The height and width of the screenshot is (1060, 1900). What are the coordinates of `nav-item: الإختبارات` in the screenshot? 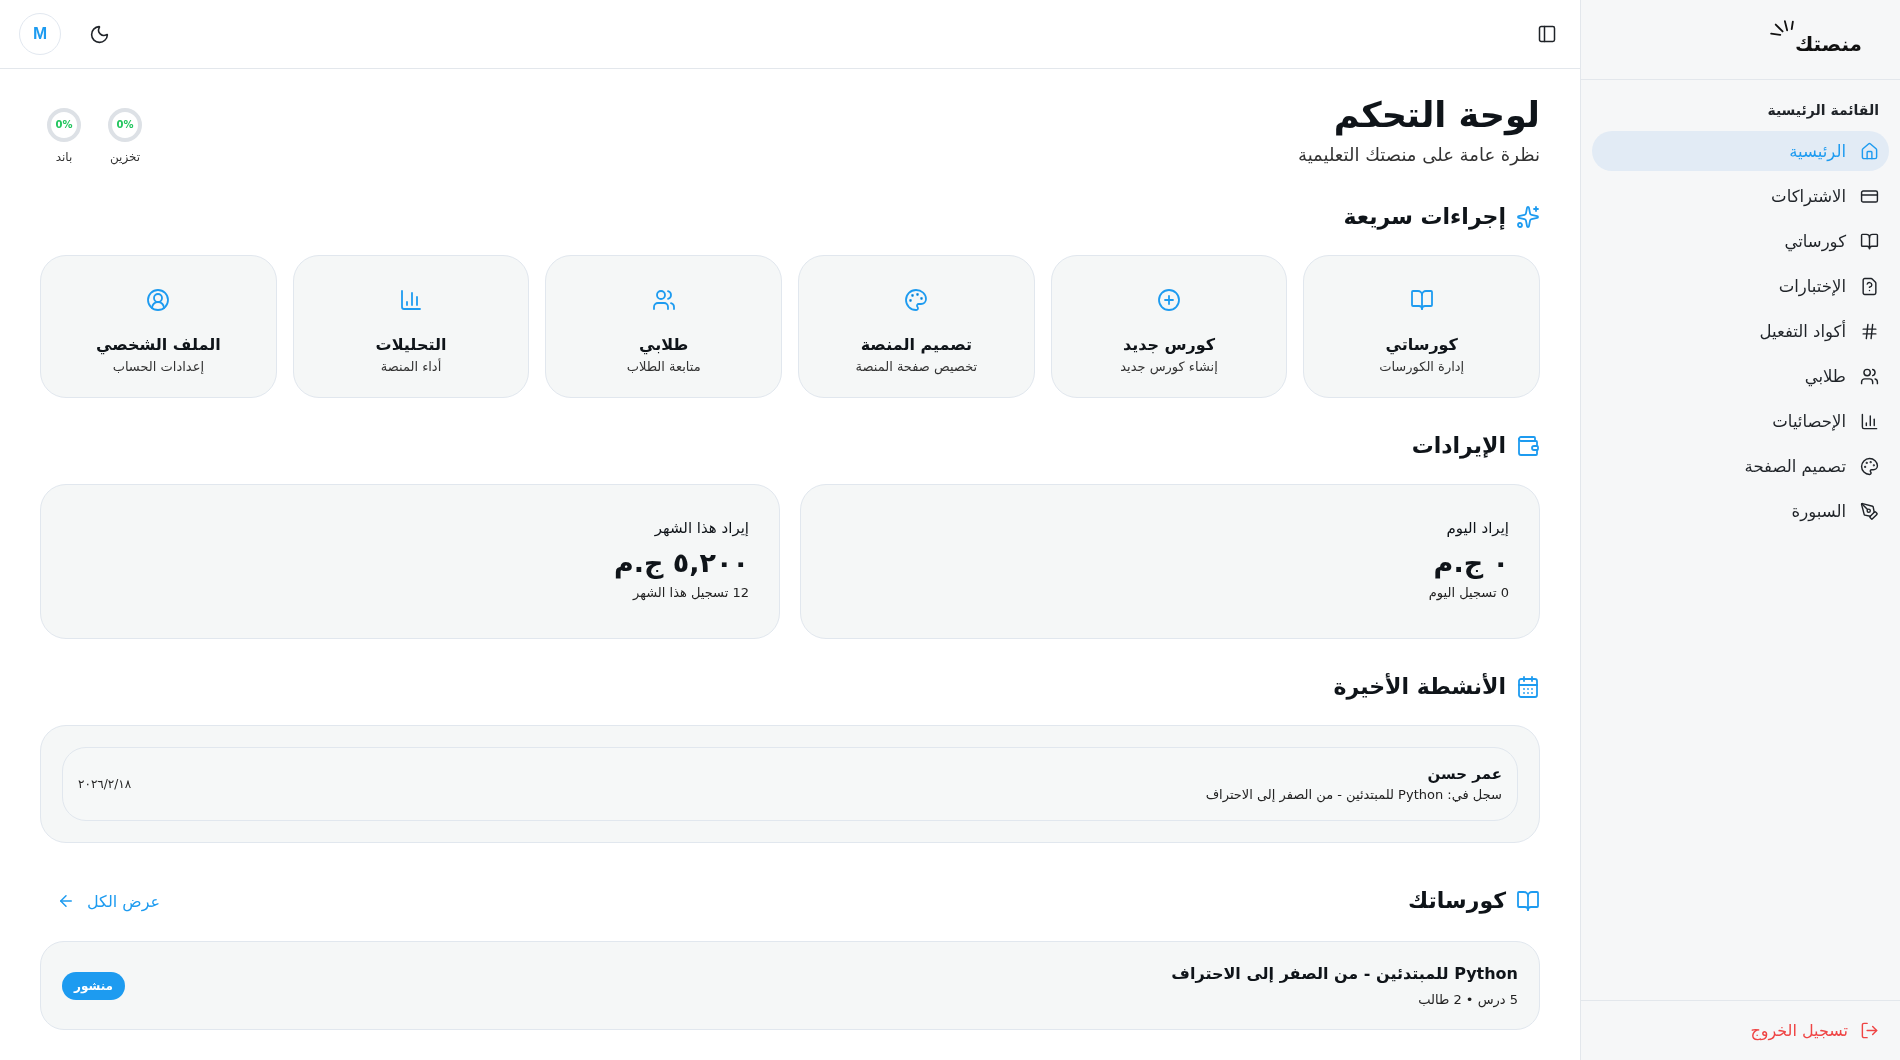 It's located at (1740, 286).